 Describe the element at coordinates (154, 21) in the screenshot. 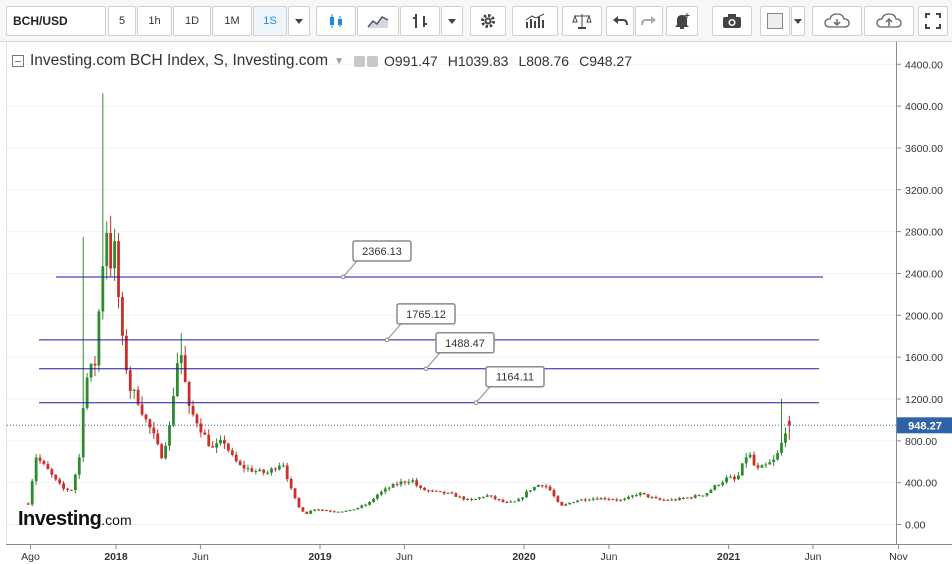

I see `interval-1h-button: 1h` at that location.